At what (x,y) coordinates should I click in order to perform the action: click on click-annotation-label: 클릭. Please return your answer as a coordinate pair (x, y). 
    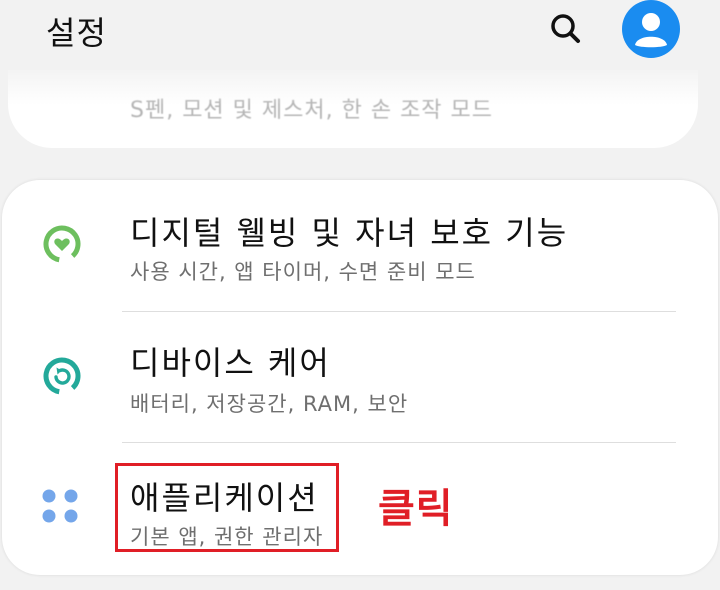
    Looking at the image, I should click on (416, 509).